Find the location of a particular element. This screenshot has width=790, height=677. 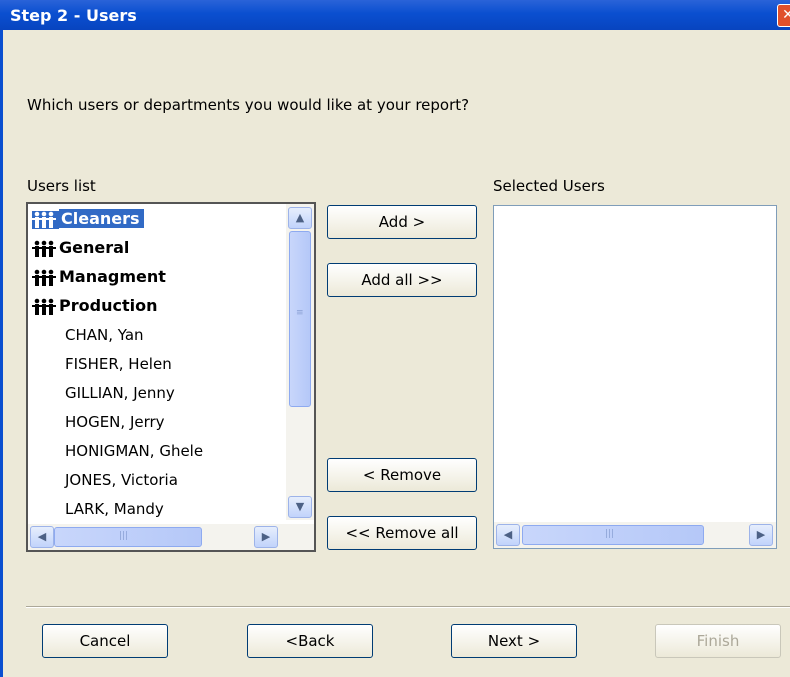

list-item-group: Production is located at coordinates (94, 306).